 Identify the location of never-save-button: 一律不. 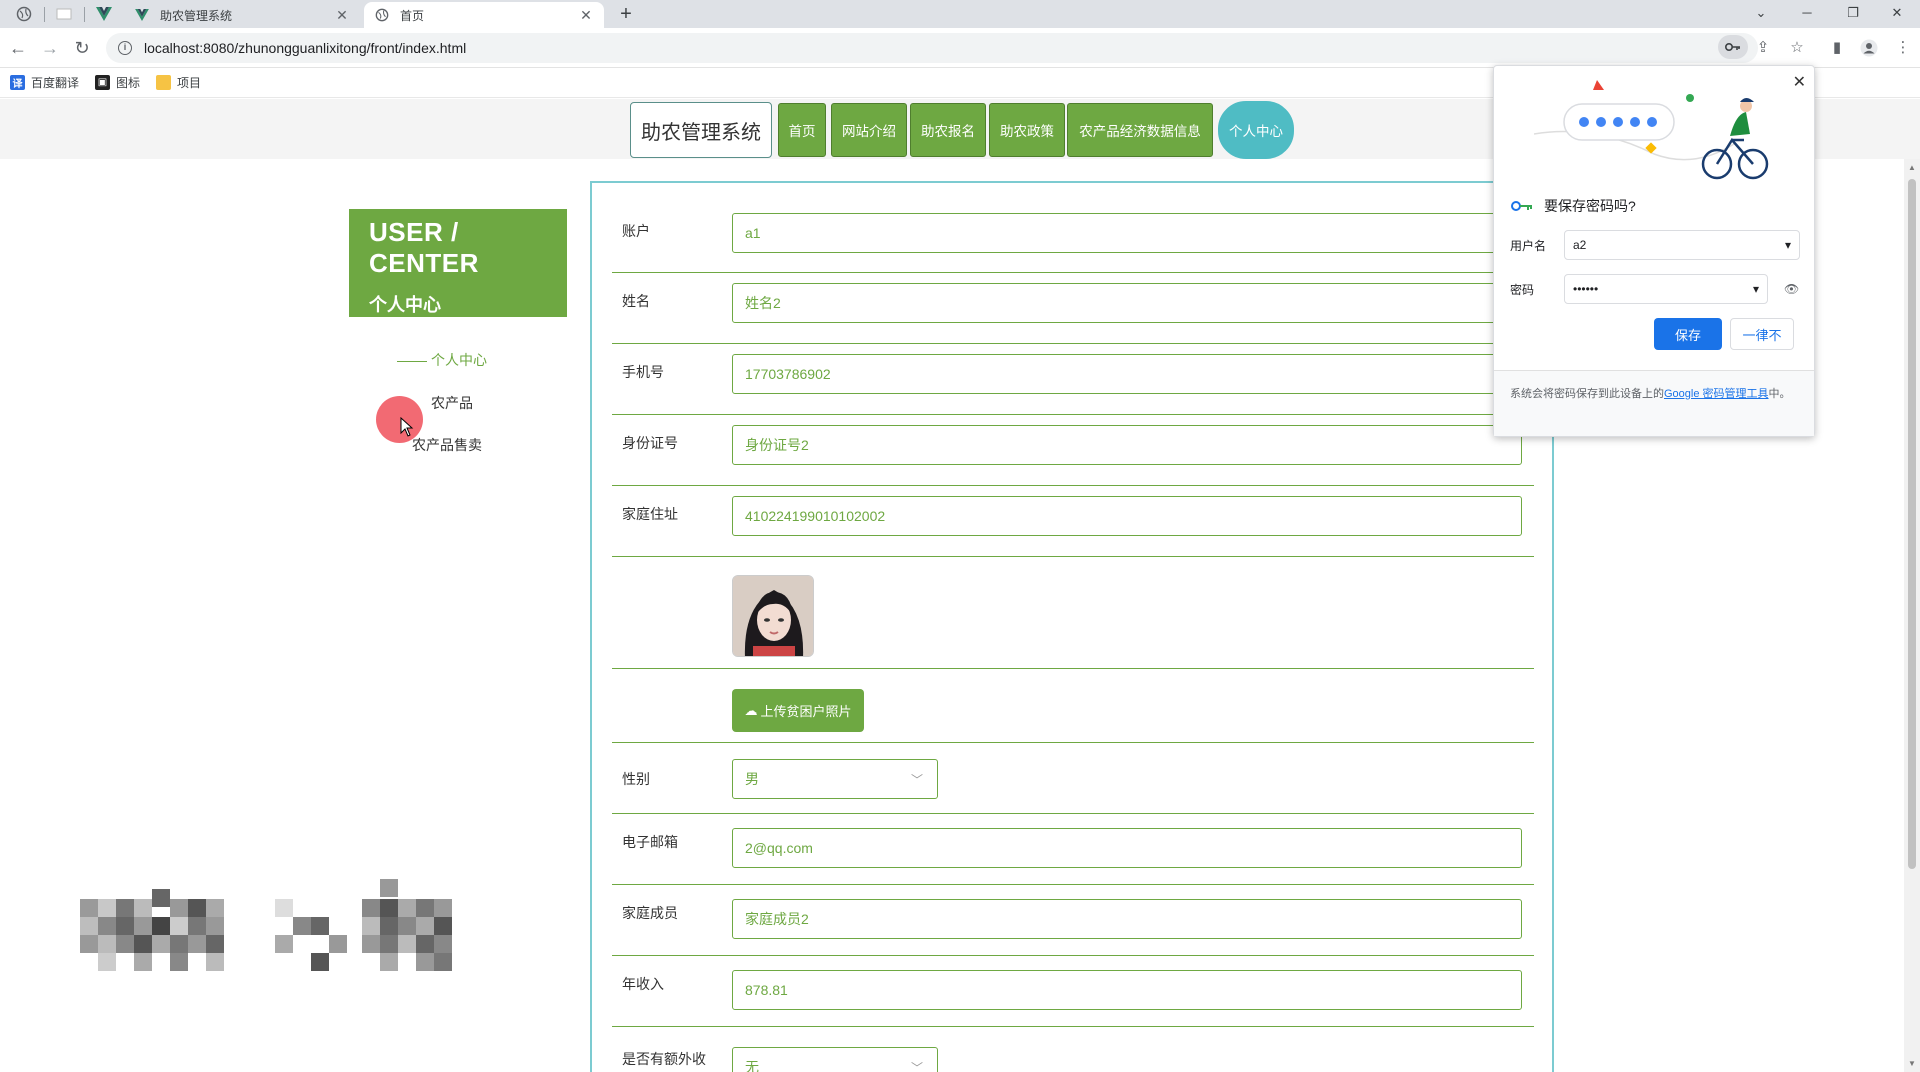
(1762, 334).